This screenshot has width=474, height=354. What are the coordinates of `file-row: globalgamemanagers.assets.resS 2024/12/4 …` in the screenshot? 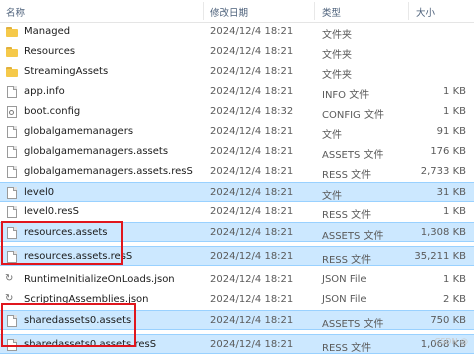 It's located at (237, 172).